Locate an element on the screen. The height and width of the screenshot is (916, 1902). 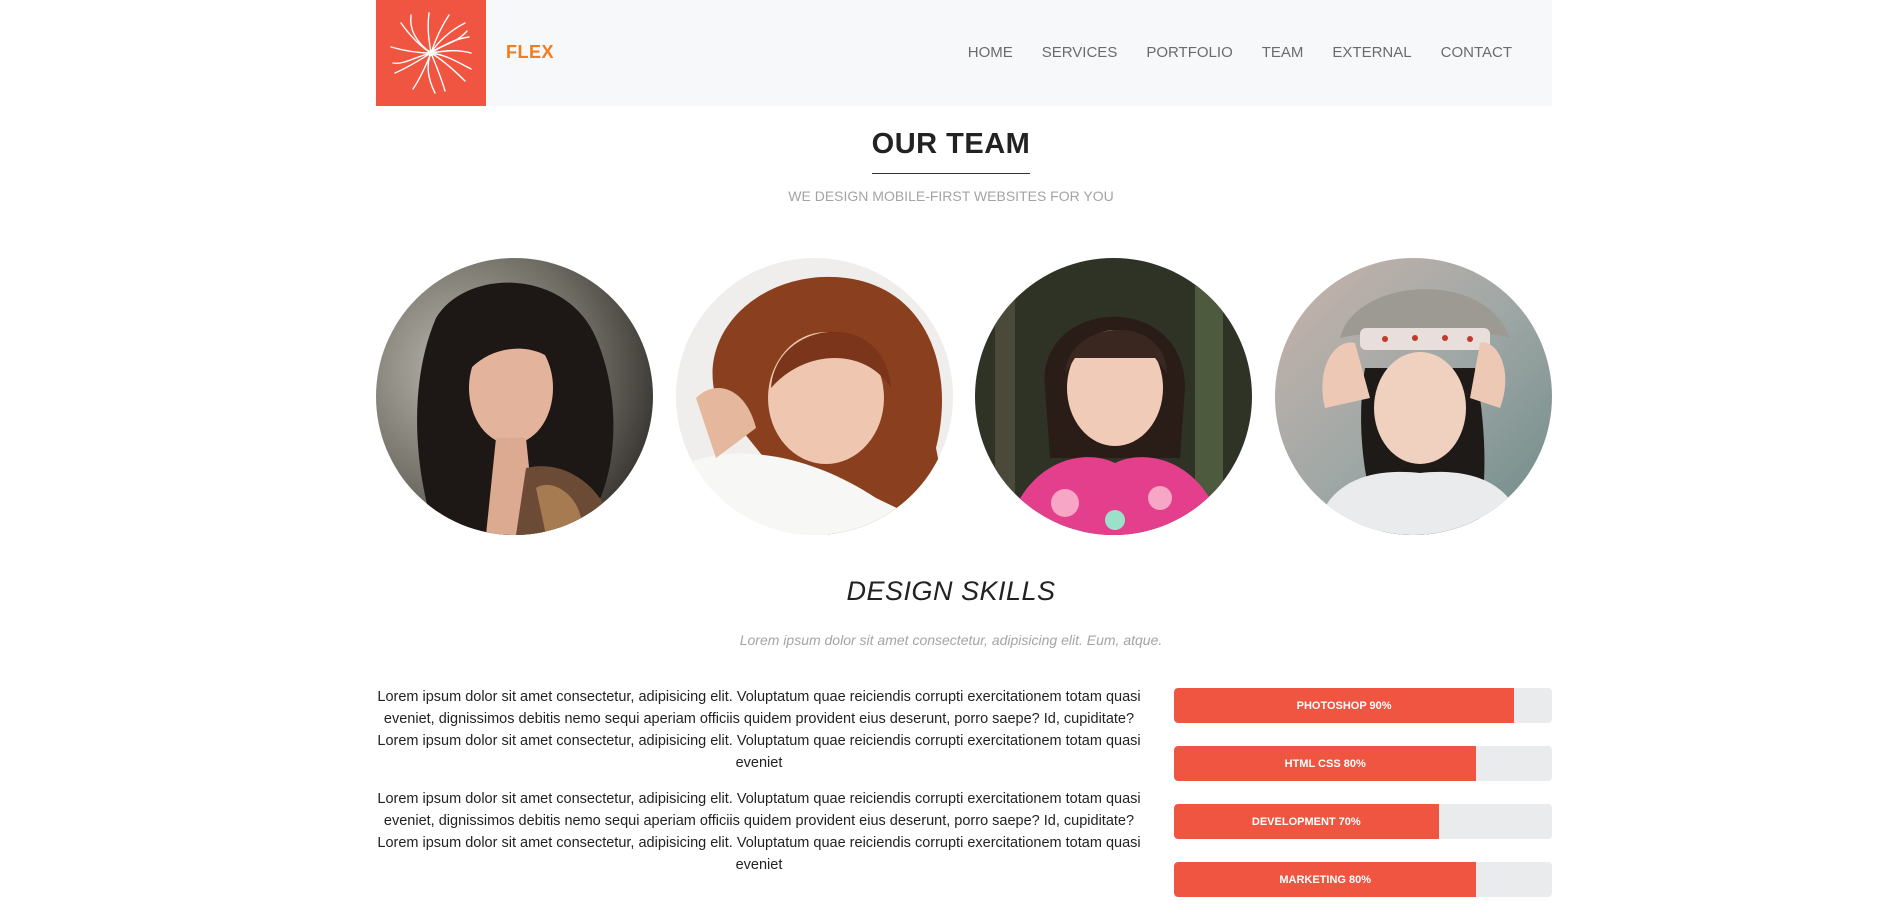
skill-bar-label: DEVELOPMENT 70% is located at coordinates (1306, 821).